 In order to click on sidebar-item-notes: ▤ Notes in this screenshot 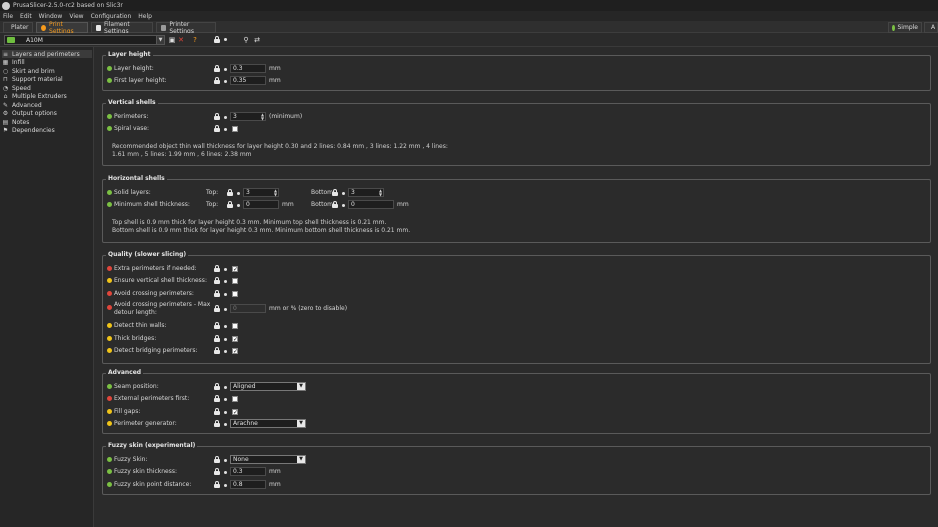, I will do `click(47, 122)`.